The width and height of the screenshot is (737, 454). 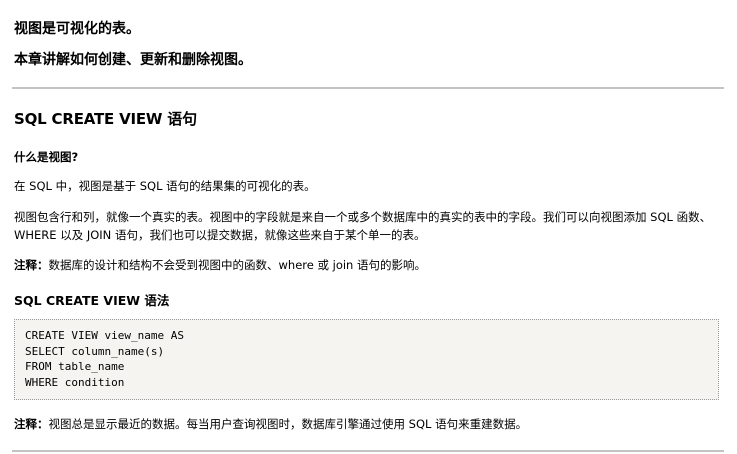 What do you see at coordinates (368, 88) in the screenshot?
I see `divider-top` at bounding box center [368, 88].